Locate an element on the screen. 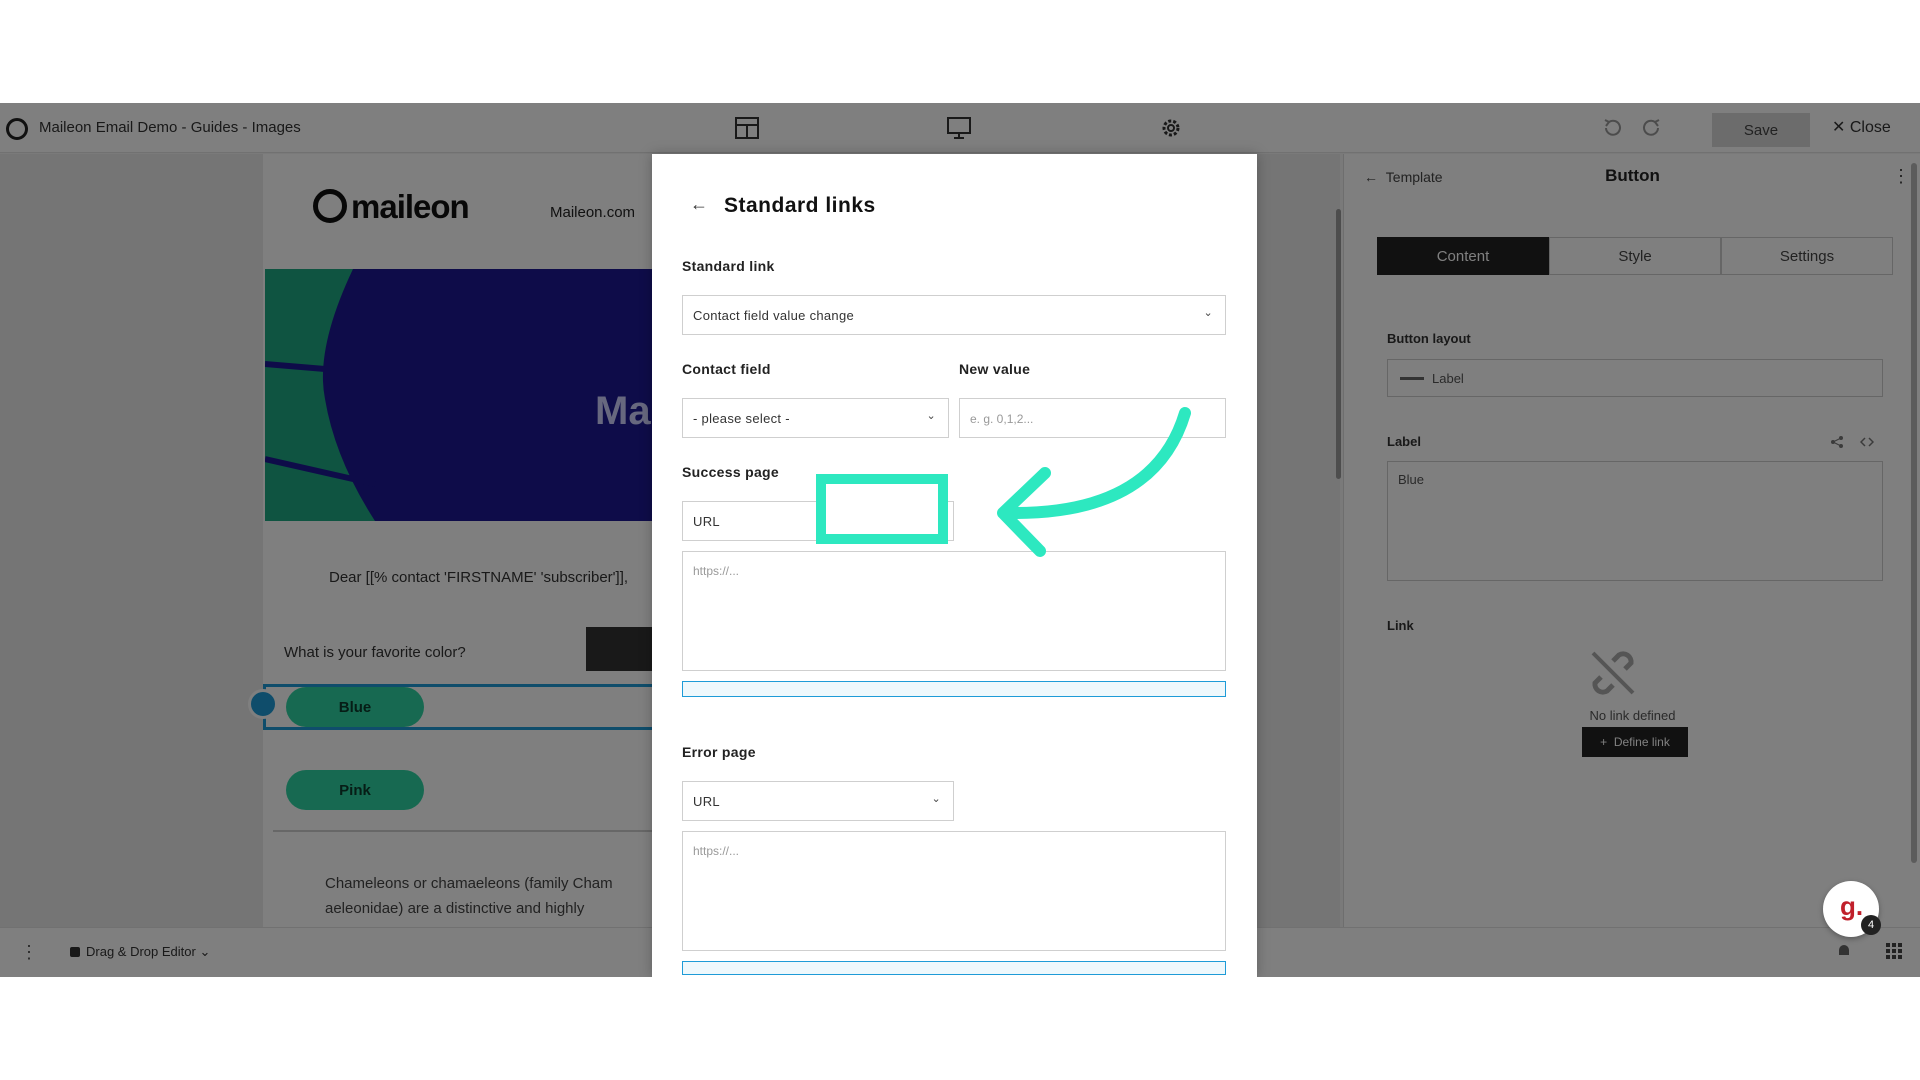 This screenshot has width=1920, height=1080. dialog-title: Standard links is located at coordinates (800, 205).